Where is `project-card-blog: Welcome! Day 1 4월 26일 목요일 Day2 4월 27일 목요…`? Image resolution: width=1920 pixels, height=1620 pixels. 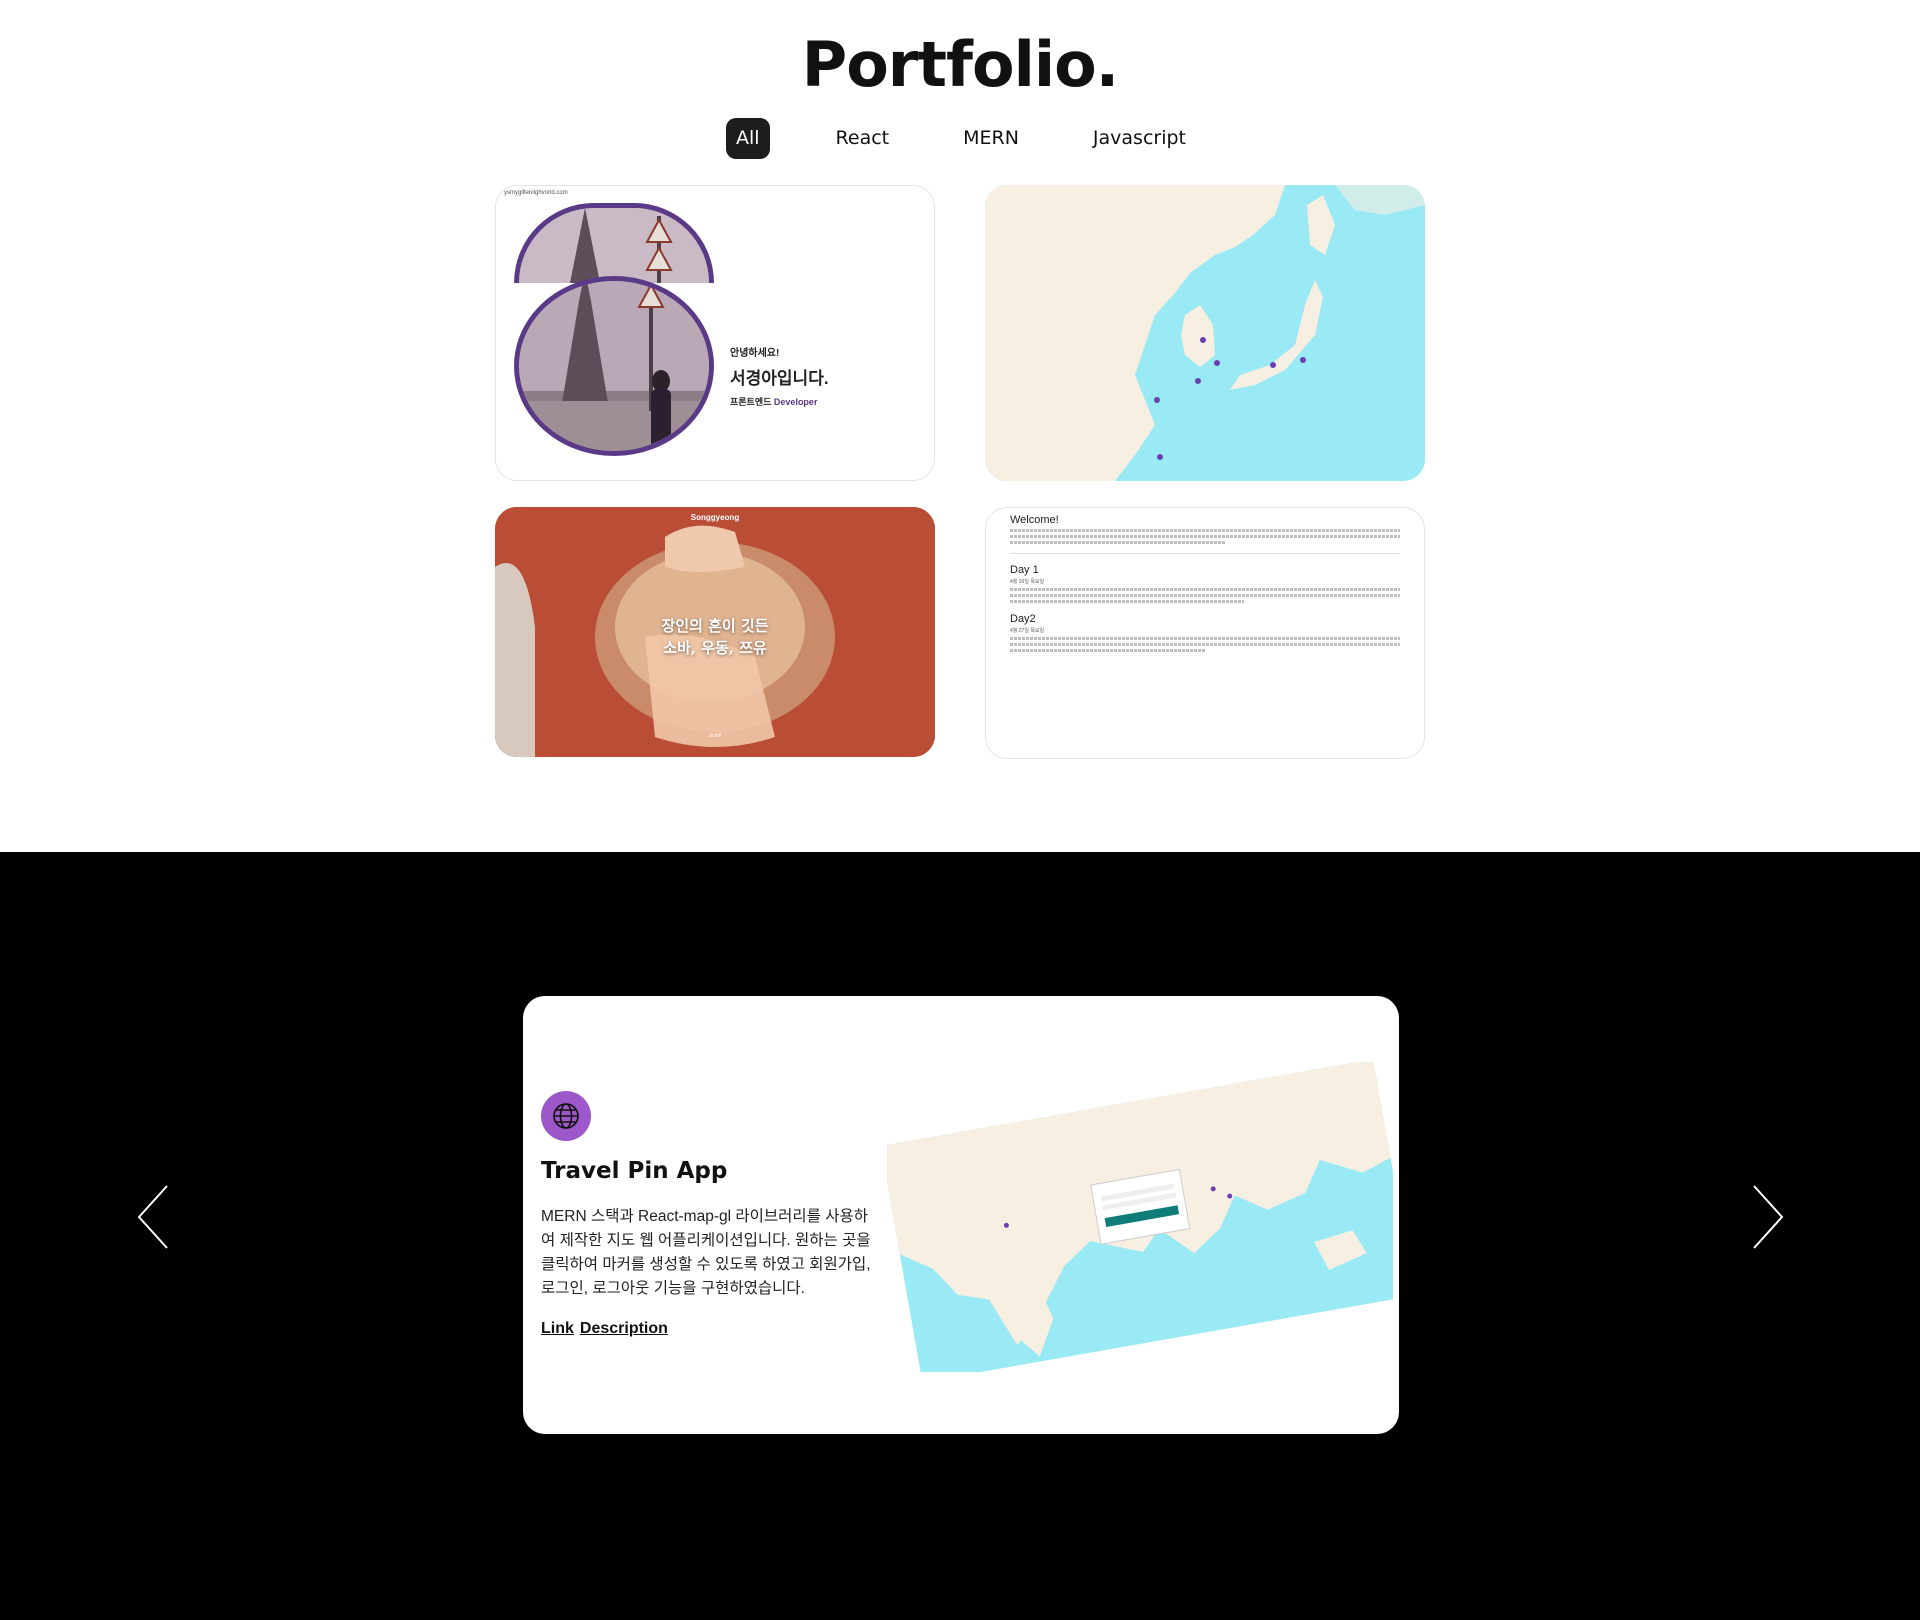
project-card-blog: Welcome! Day 1 4월 26일 목요일 Day2 4월 27일 목요… is located at coordinates (1205, 633).